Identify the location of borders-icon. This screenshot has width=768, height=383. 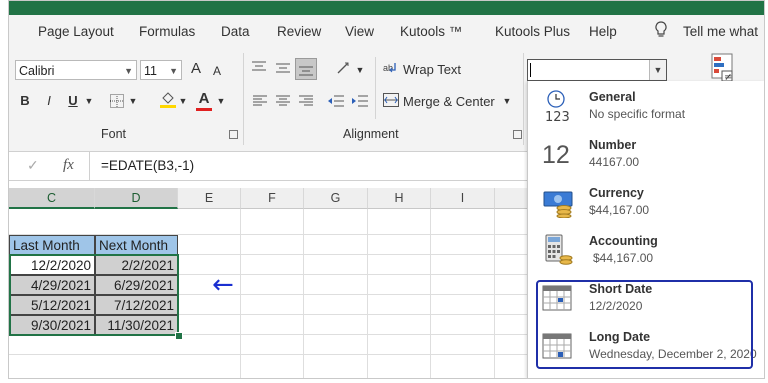
(117, 102).